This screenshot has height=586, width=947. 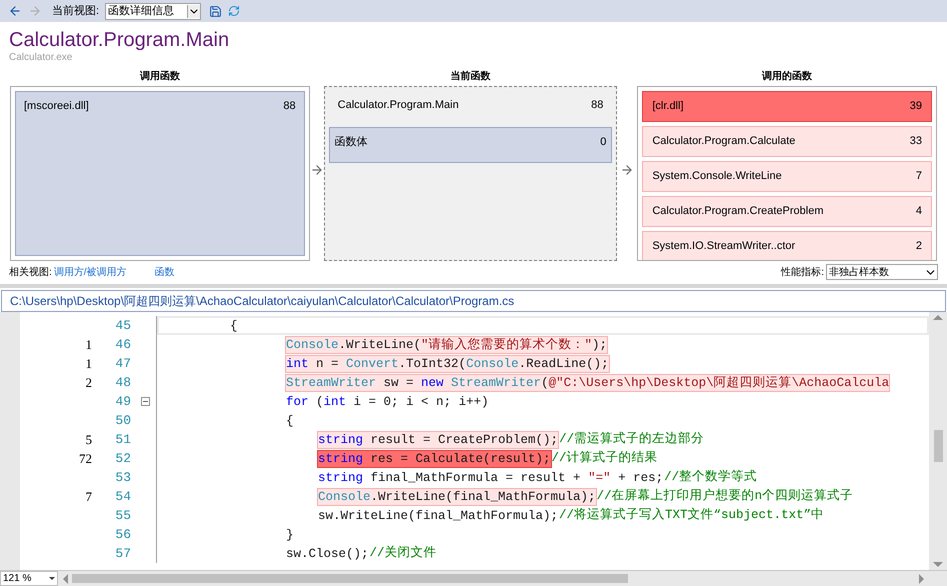 I want to click on code-comment: //将运算式子写入TXT文件“subject.txt”中, so click(x=691, y=515).